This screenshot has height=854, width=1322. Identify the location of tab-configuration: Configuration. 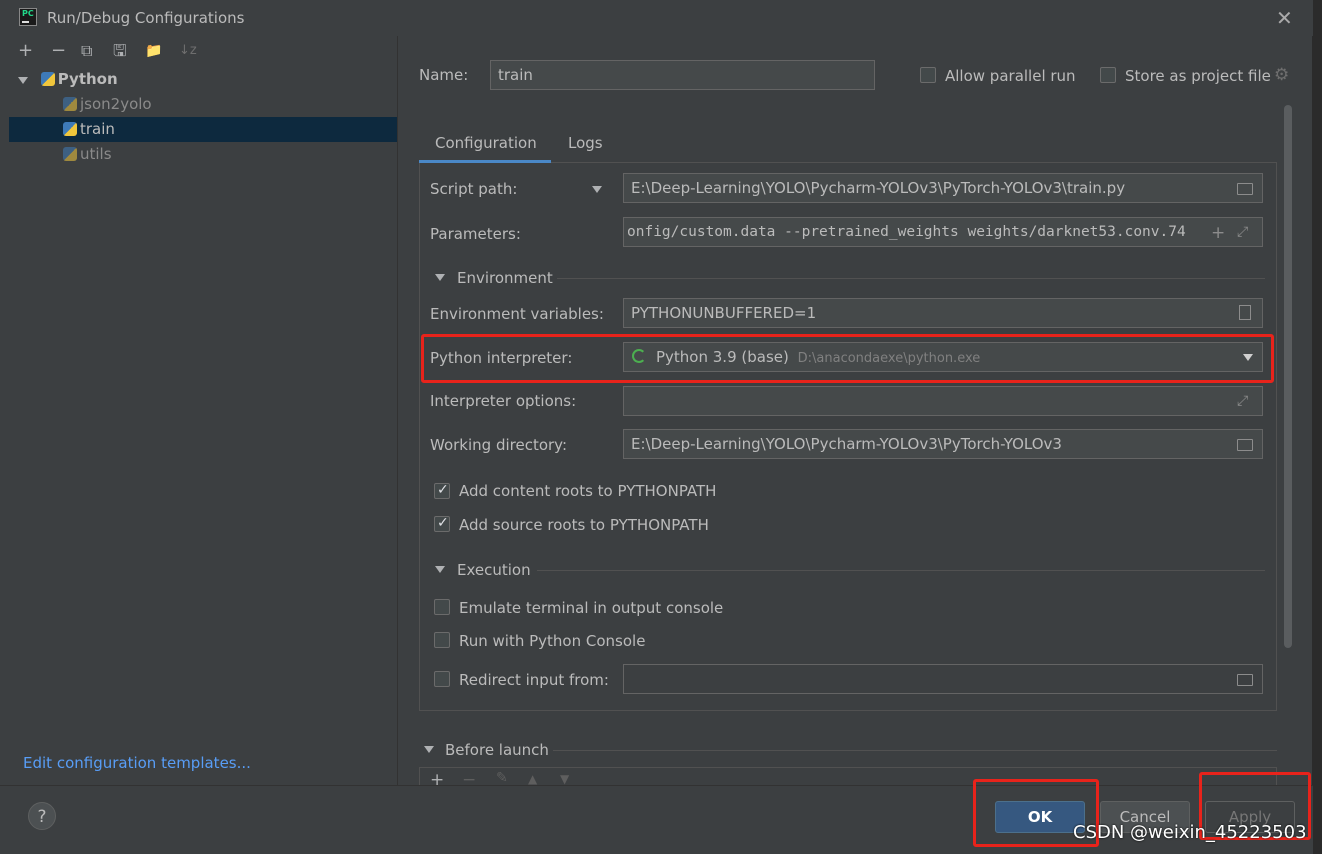
(486, 143).